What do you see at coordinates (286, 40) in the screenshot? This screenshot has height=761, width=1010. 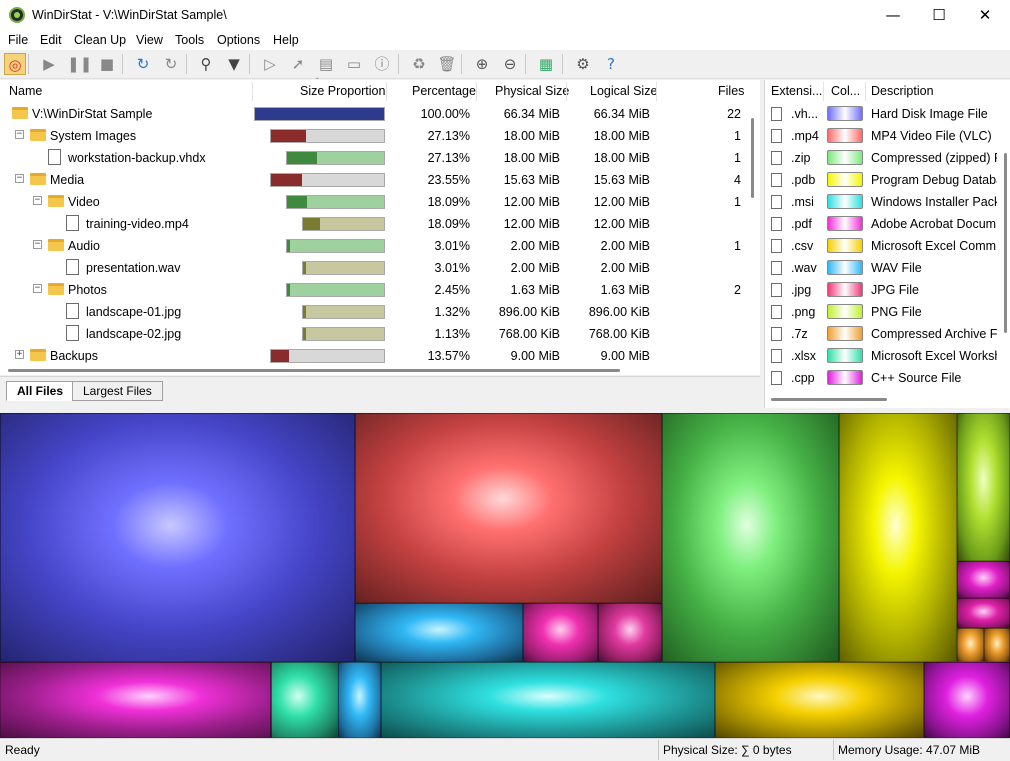 I see `menu-help: Help` at bounding box center [286, 40].